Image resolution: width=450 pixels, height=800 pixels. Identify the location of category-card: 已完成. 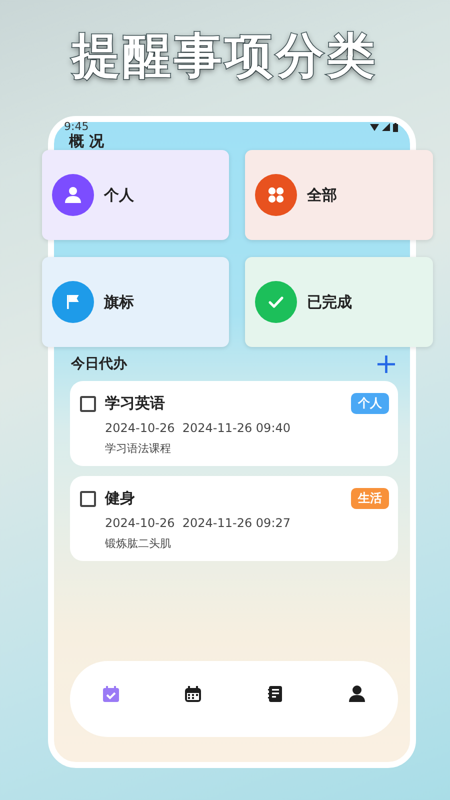
(339, 302).